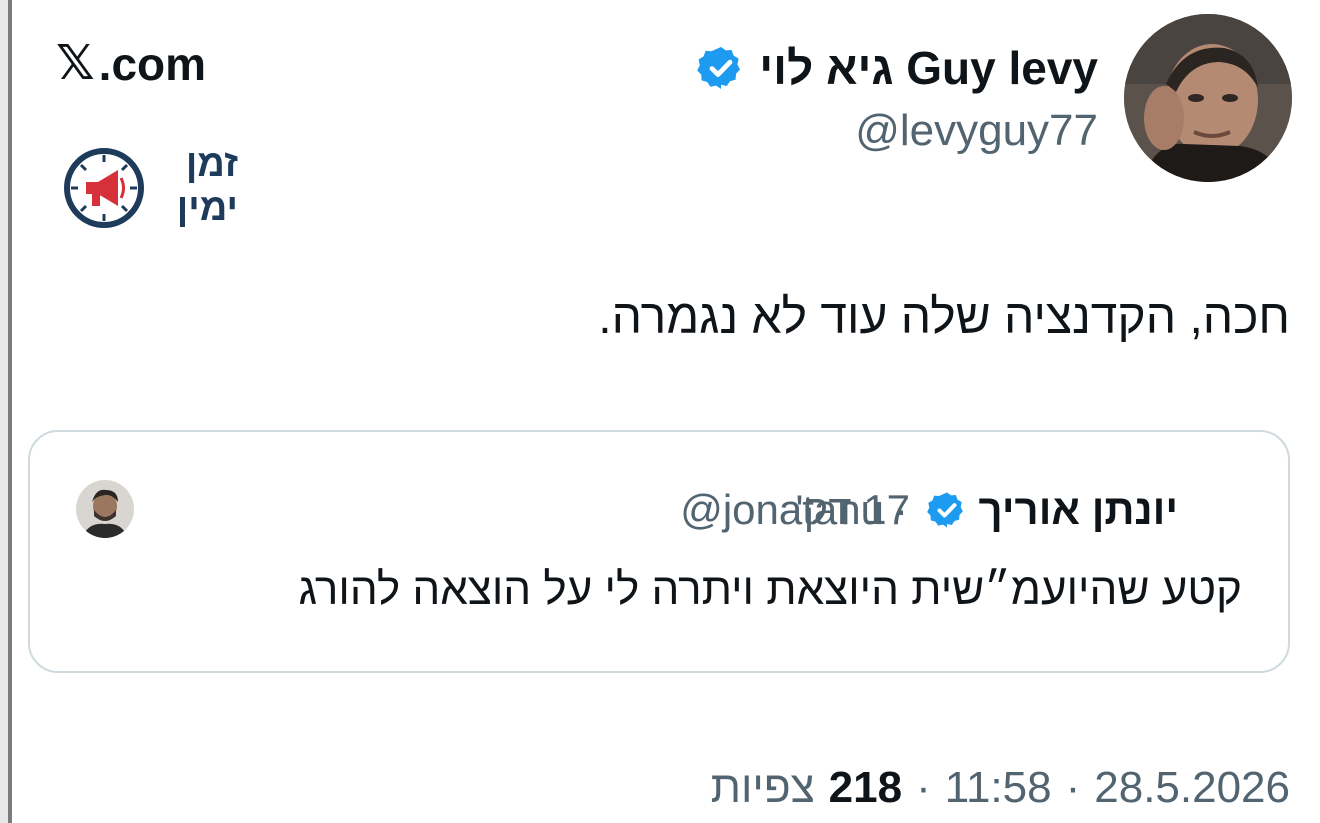 Image resolution: width=1320 pixels, height=823 pixels. I want to click on author-handle: @levyguy77, so click(976, 131).